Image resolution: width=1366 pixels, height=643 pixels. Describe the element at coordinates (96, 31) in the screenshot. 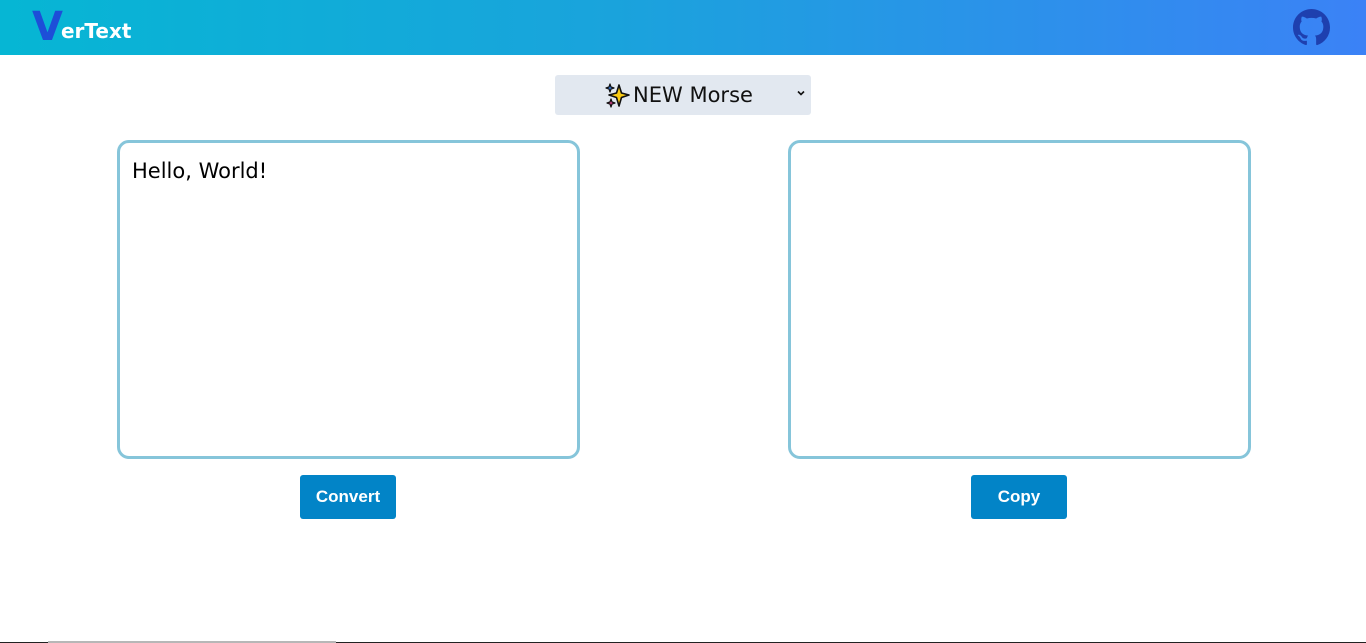

I see `logo-text: erText` at that location.